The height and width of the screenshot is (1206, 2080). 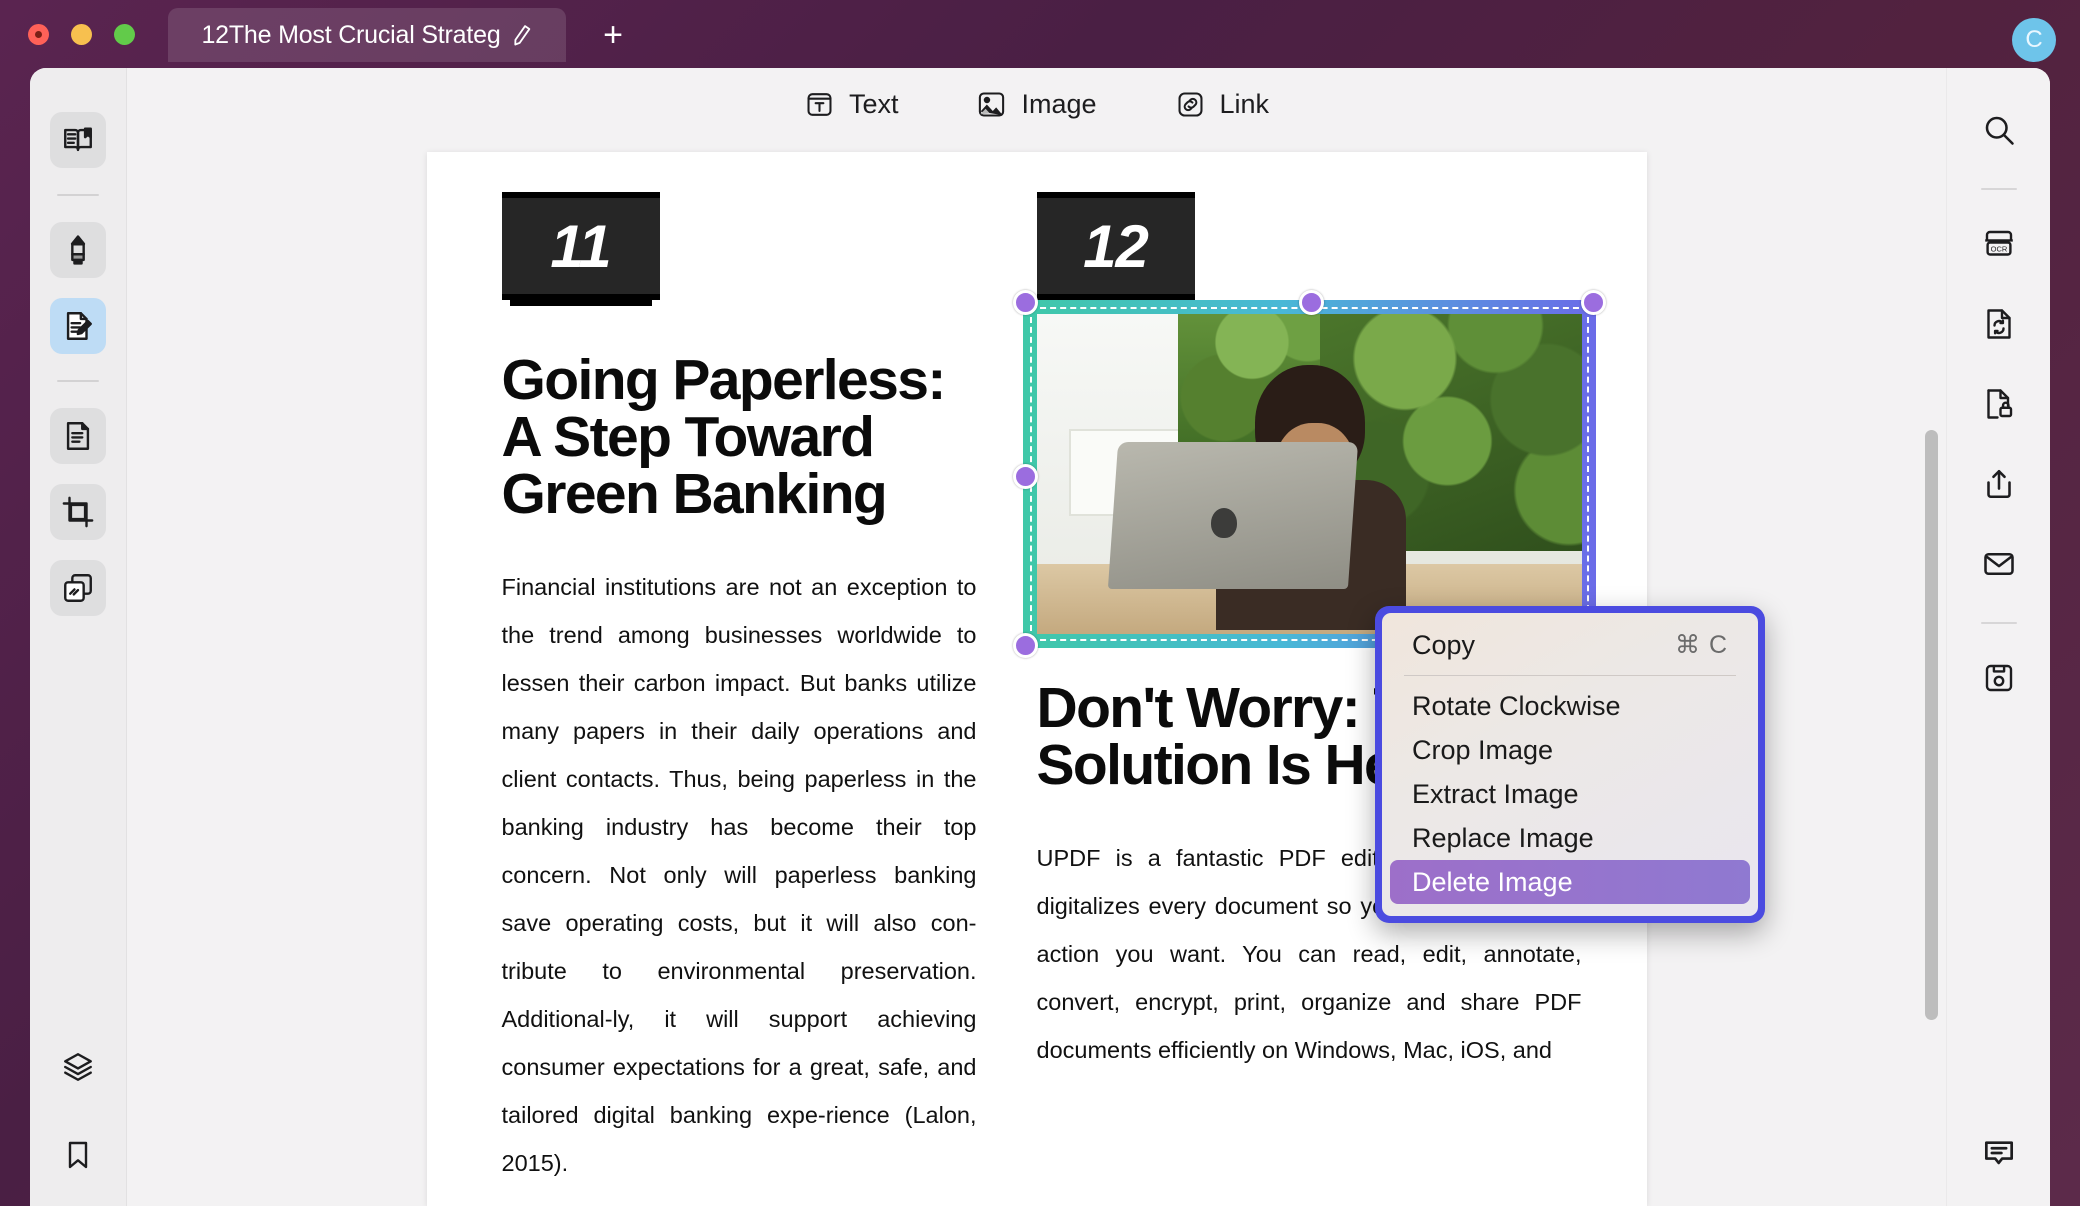 I want to click on sidebar-item-page-layout, so click(x=78, y=588).